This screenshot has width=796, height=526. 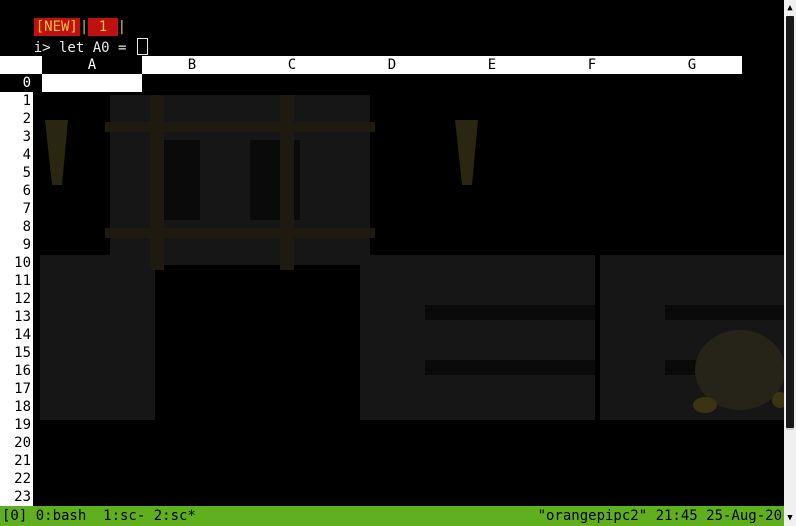 I want to click on vertical-scrollbar: ▲ ▼, so click(x=790, y=263).